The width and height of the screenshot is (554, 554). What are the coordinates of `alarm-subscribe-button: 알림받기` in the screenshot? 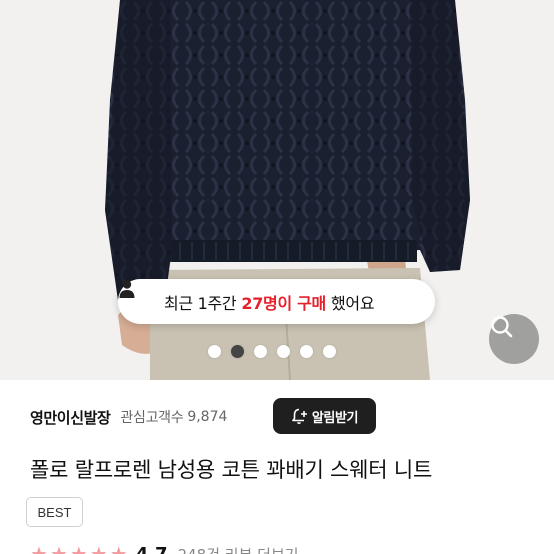 It's located at (324, 416).